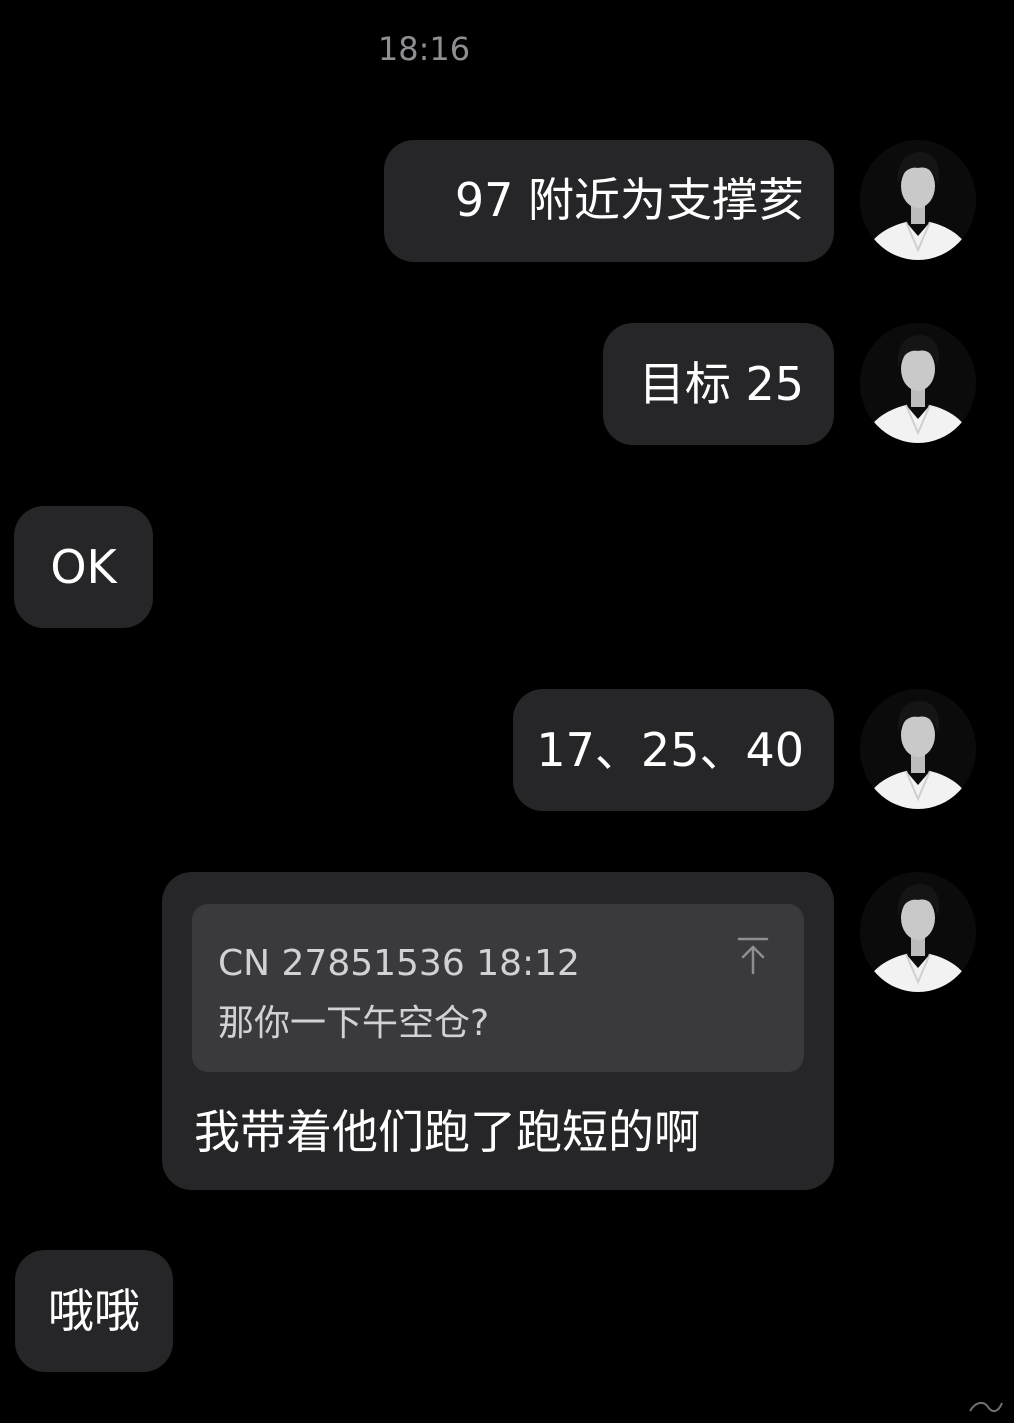  I want to click on message-bubble-incoming: 哦哦, so click(94, 1311).